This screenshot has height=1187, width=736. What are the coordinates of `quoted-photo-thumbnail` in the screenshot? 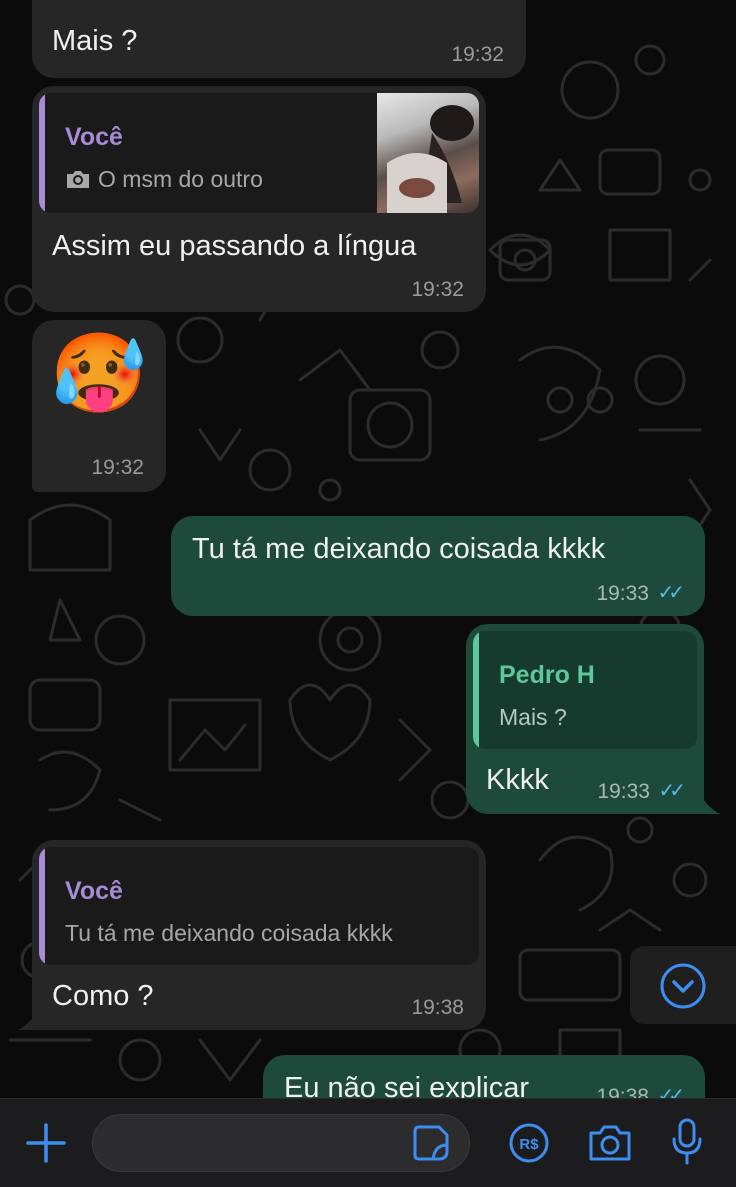 It's located at (428, 153).